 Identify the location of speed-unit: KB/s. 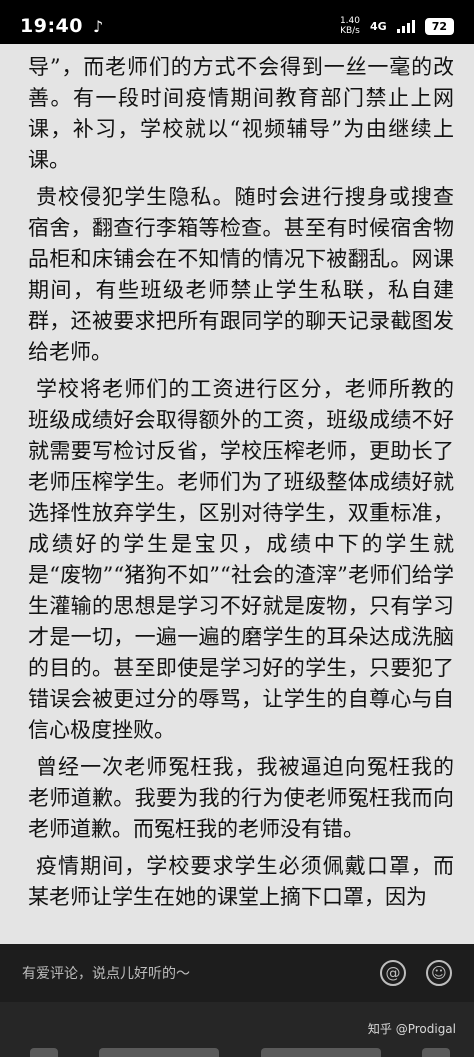
(350, 31).